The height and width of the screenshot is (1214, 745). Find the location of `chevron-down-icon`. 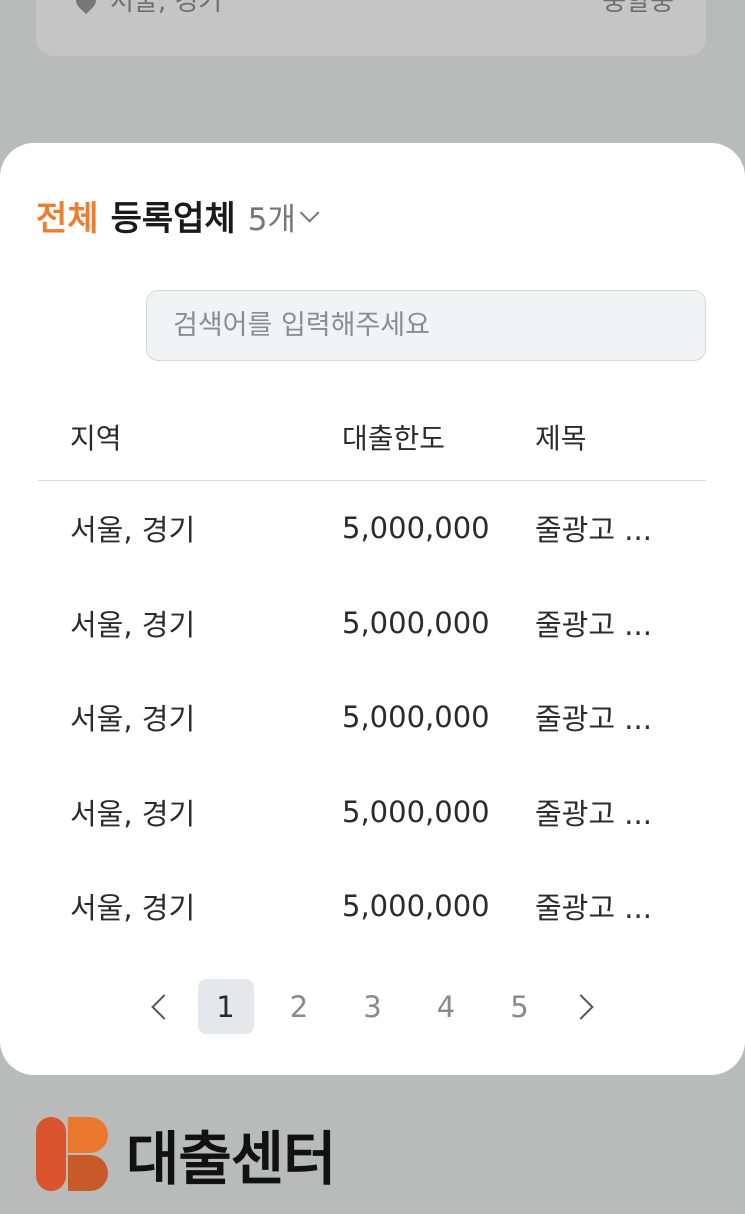

chevron-down-icon is located at coordinates (309, 212).